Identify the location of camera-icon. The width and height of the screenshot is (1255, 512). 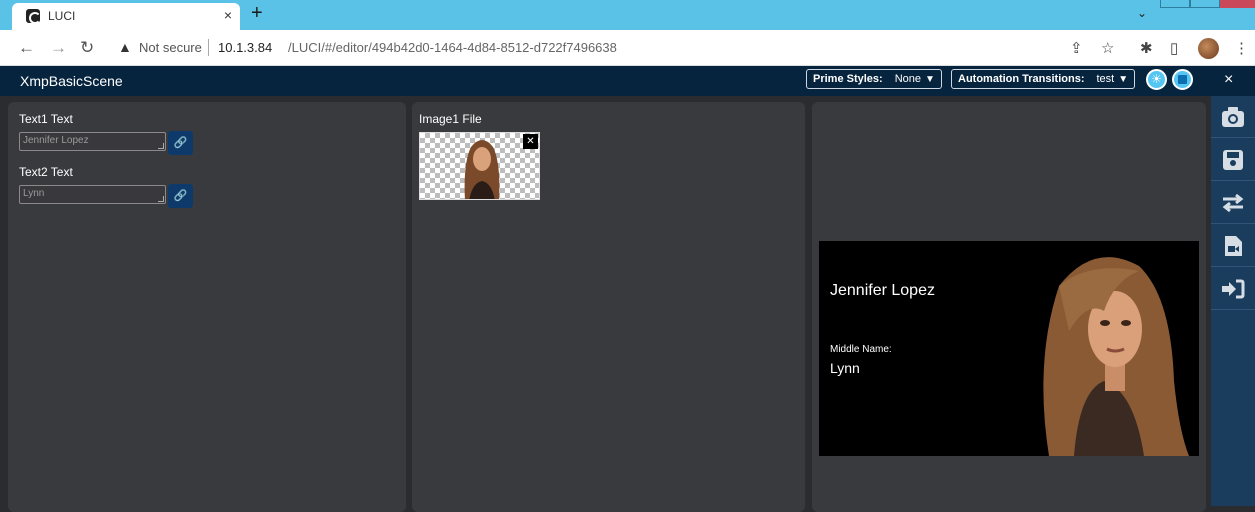
(1233, 117).